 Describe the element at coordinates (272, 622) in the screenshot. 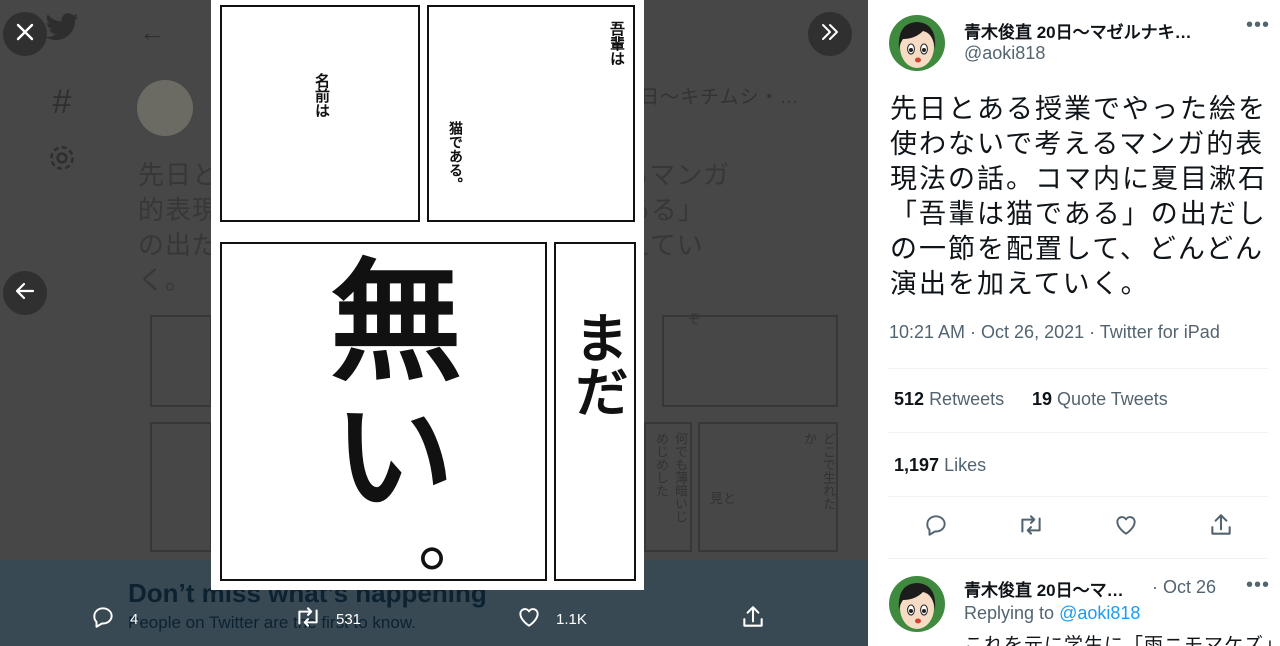

I see `banner-subtitle: People on Twitter are the first to know.` at that location.